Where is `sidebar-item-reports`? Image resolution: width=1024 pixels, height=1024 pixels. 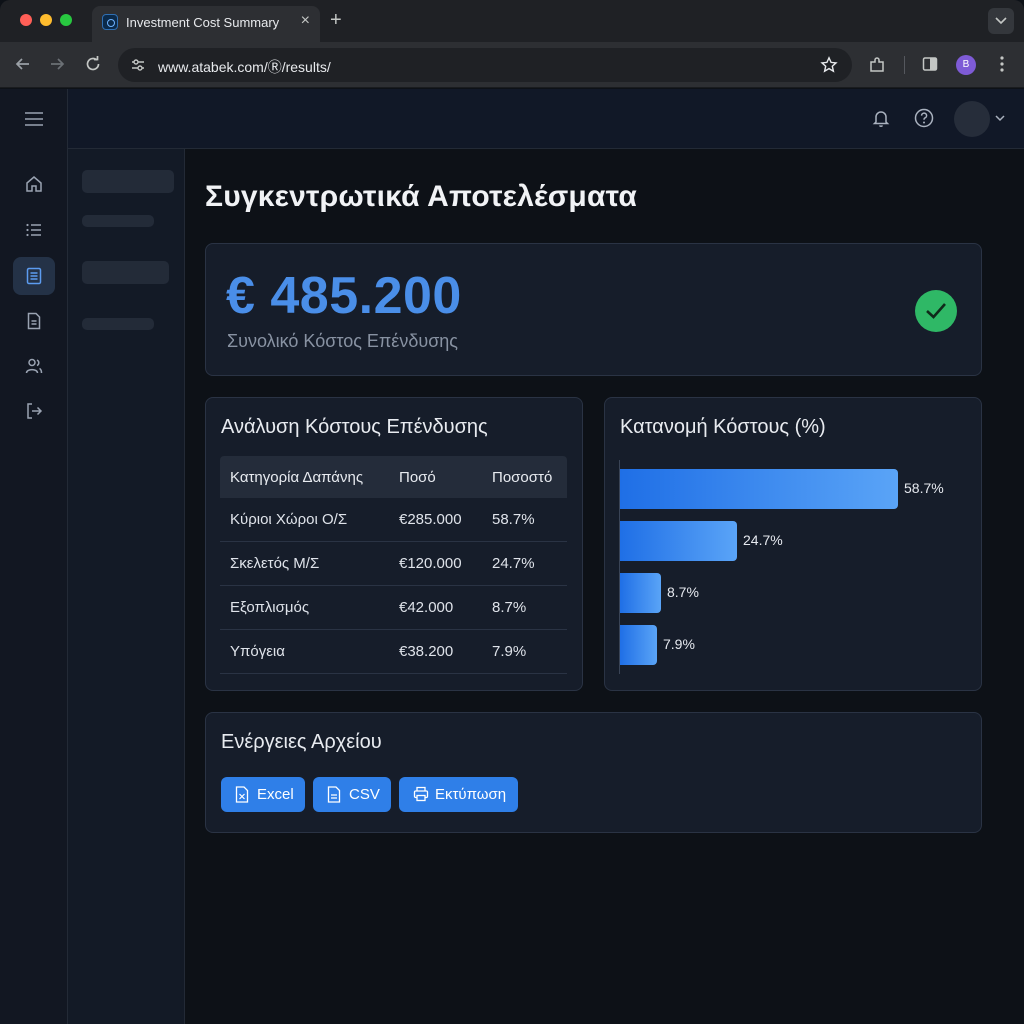 sidebar-item-reports is located at coordinates (34, 276).